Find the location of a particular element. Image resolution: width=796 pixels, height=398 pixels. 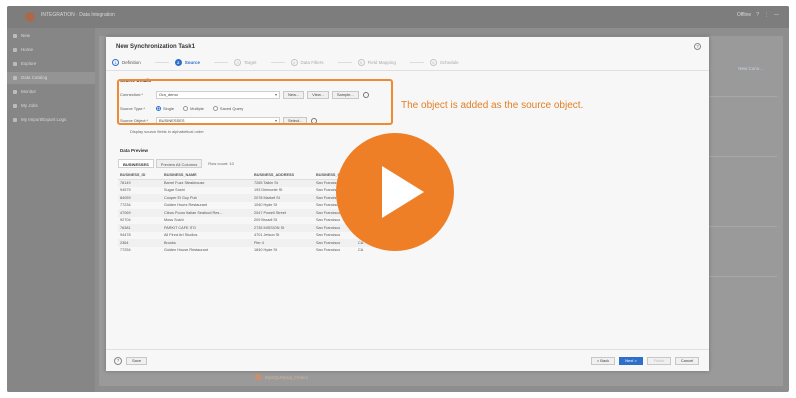

table-cell: 209 Broadl St is located at coordinates (266, 220).